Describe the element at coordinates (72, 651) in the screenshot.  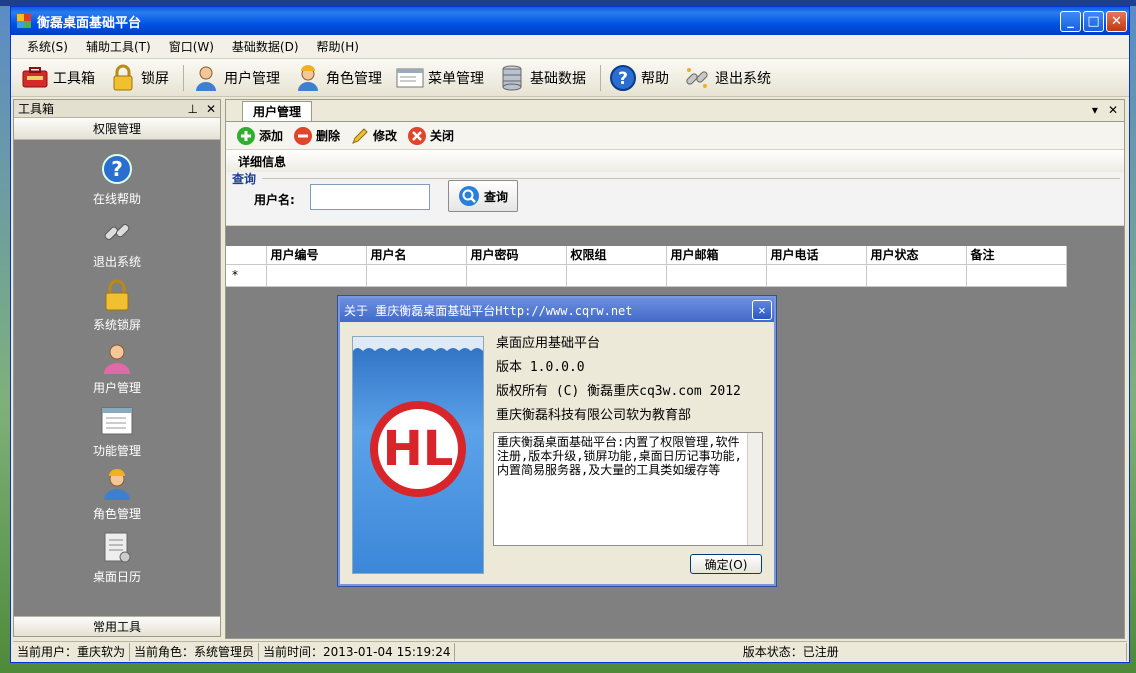
I see `status-current-user: 当前用户：重庆软为` at that location.